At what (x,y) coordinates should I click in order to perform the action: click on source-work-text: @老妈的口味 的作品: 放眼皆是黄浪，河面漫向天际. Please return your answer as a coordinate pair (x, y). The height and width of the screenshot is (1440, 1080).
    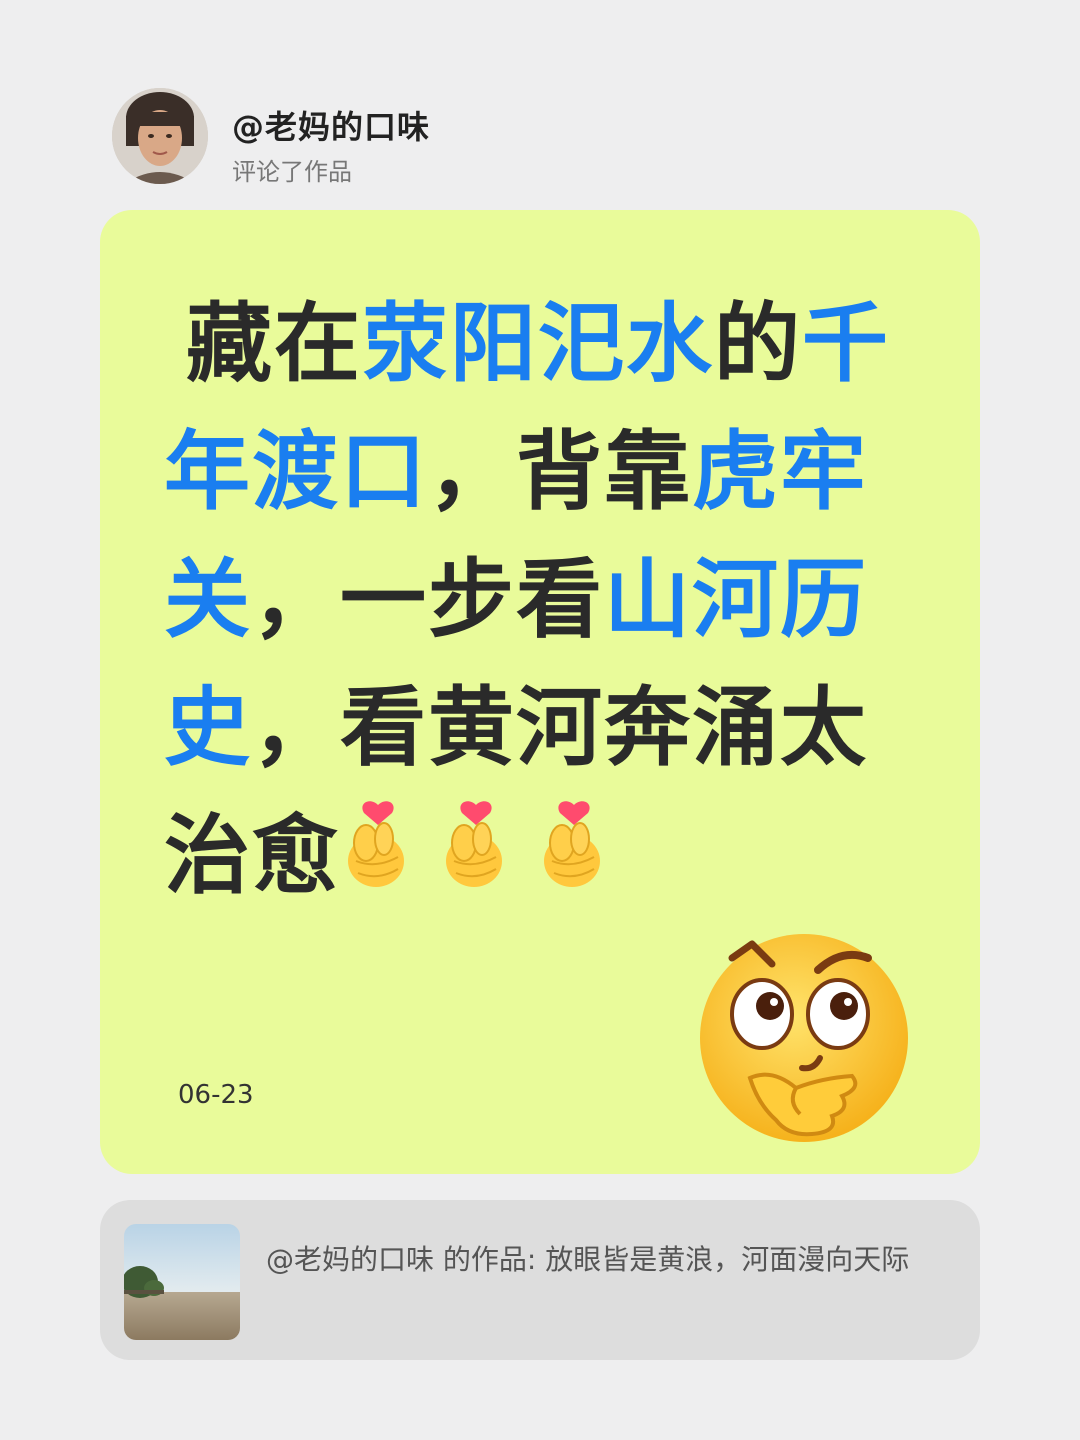
    Looking at the image, I should click on (588, 1259).